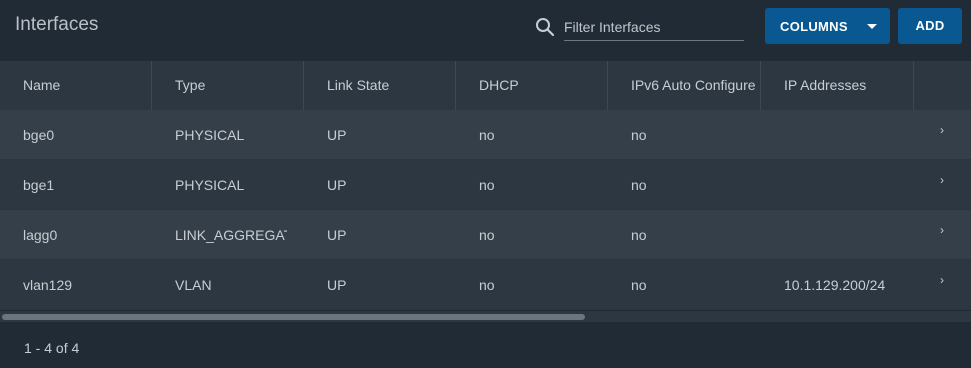 This screenshot has height=368, width=971. I want to click on scrollbar-thumb, so click(293, 317).